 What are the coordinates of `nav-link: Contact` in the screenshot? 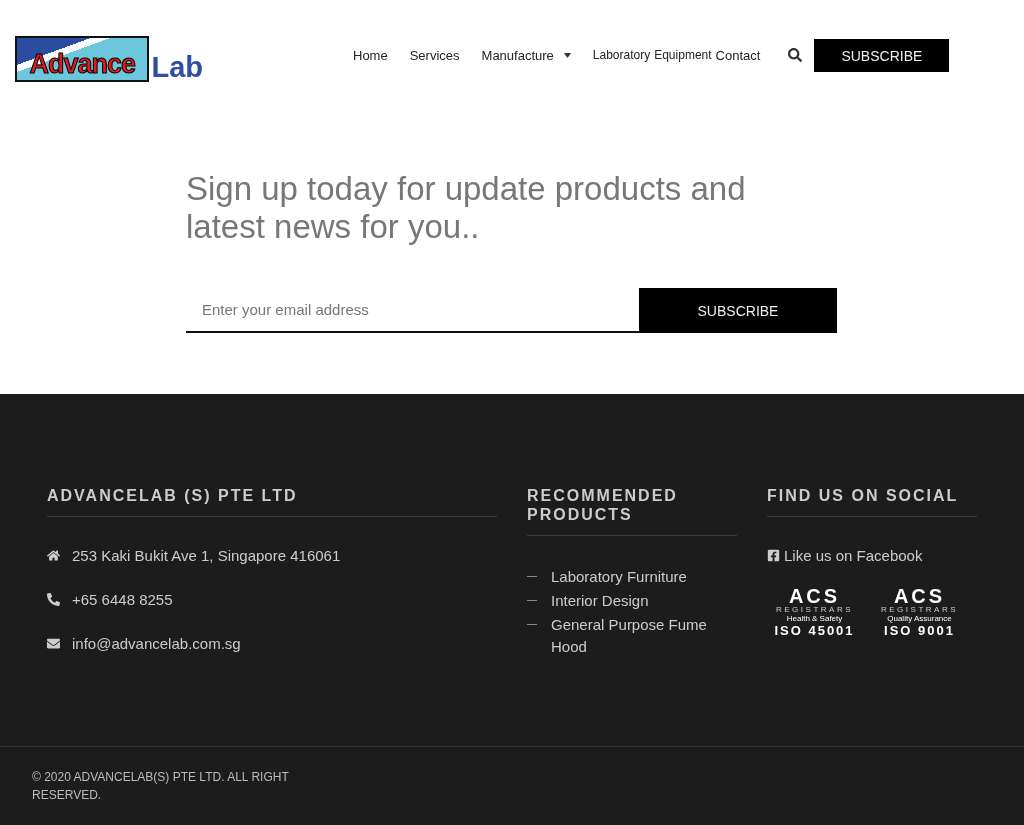 It's located at (738, 55).